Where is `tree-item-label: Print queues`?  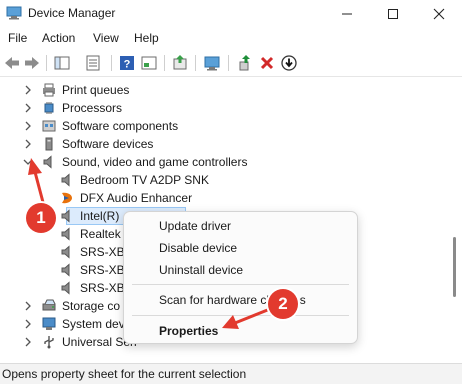
tree-item-label: Print queues is located at coordinates (96, 90).